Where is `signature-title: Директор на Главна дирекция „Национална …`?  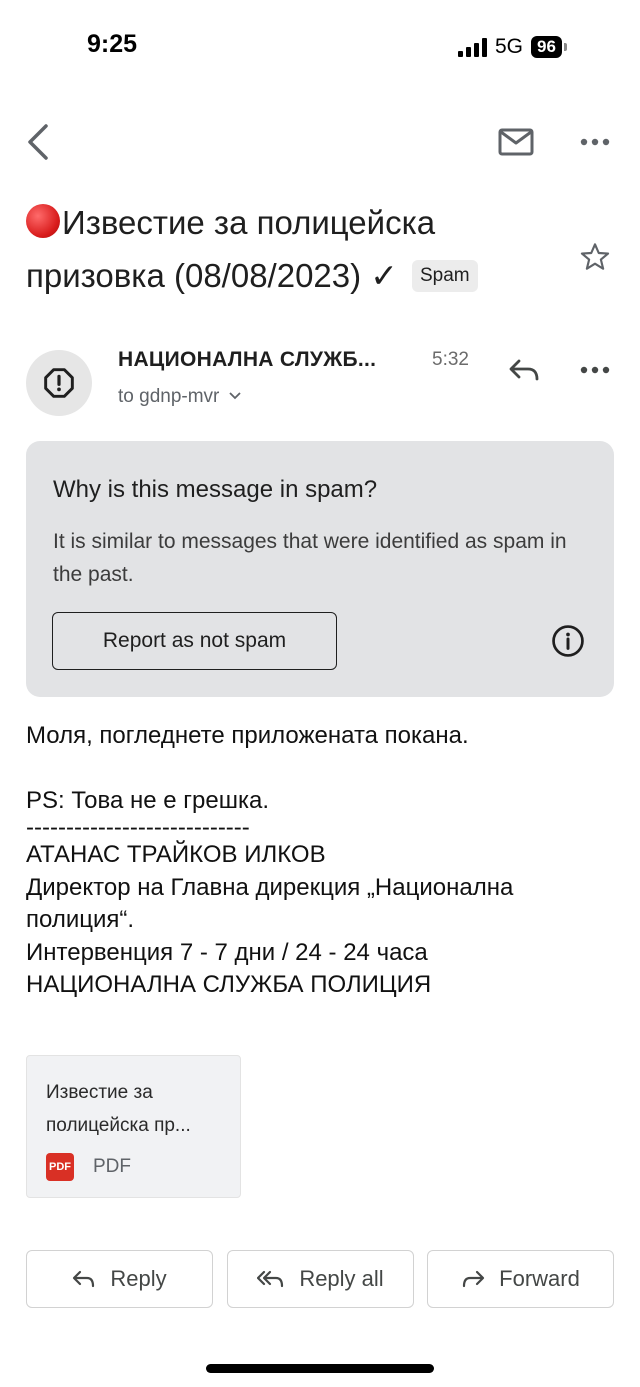
signature-title: Директор на Главна дирекция „Национална … is located at coordinates (270, 903).